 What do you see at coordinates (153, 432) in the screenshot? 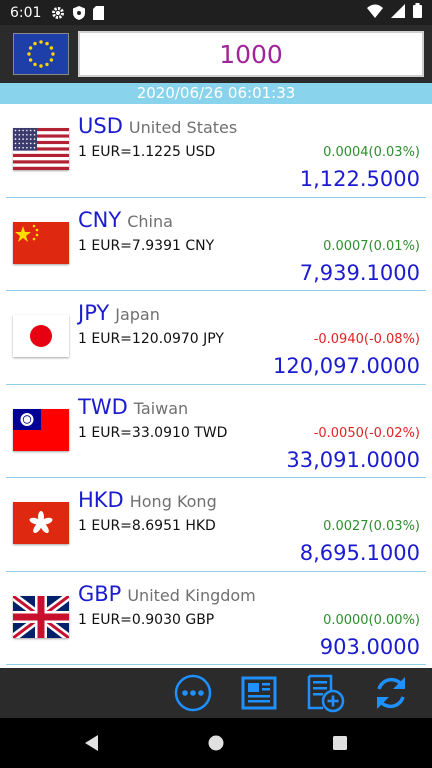
I see `exchange-rate: 1 EUR=33.0910 TWD` at bounding box center [153, 432].